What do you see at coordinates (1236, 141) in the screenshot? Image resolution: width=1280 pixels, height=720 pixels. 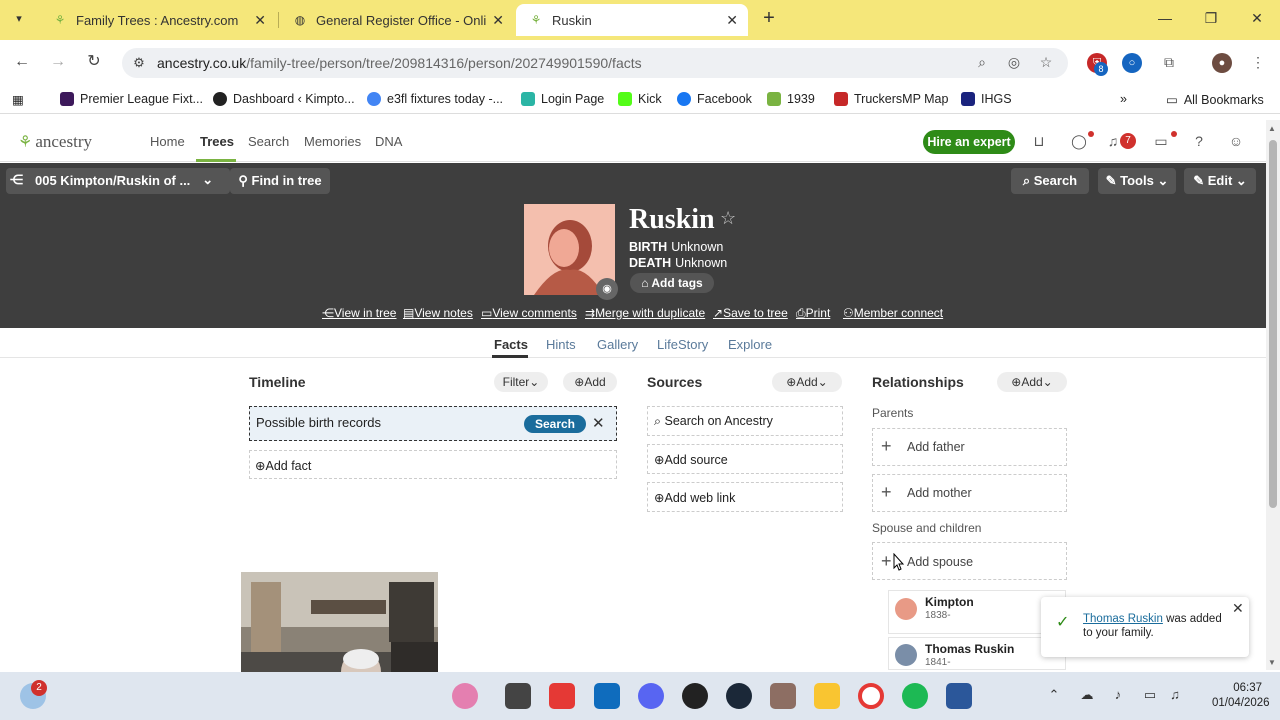 I see `user-avatar: ☺` at bounding box center [1236, 141].